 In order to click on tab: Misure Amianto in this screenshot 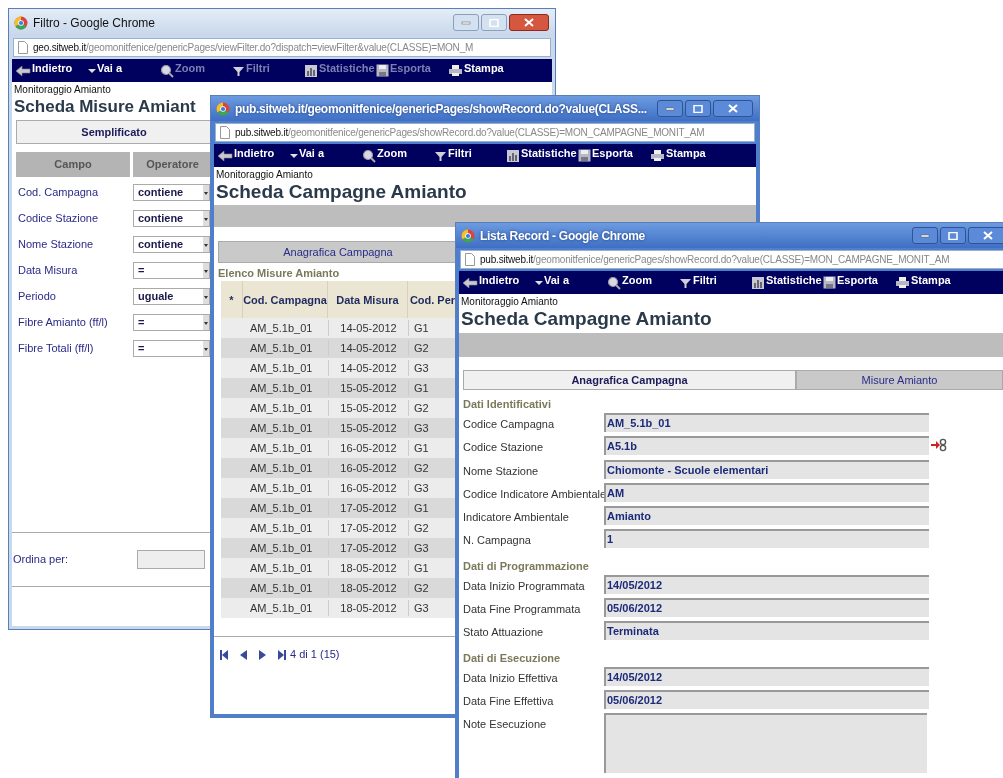, I will do `click(899, 380)`.